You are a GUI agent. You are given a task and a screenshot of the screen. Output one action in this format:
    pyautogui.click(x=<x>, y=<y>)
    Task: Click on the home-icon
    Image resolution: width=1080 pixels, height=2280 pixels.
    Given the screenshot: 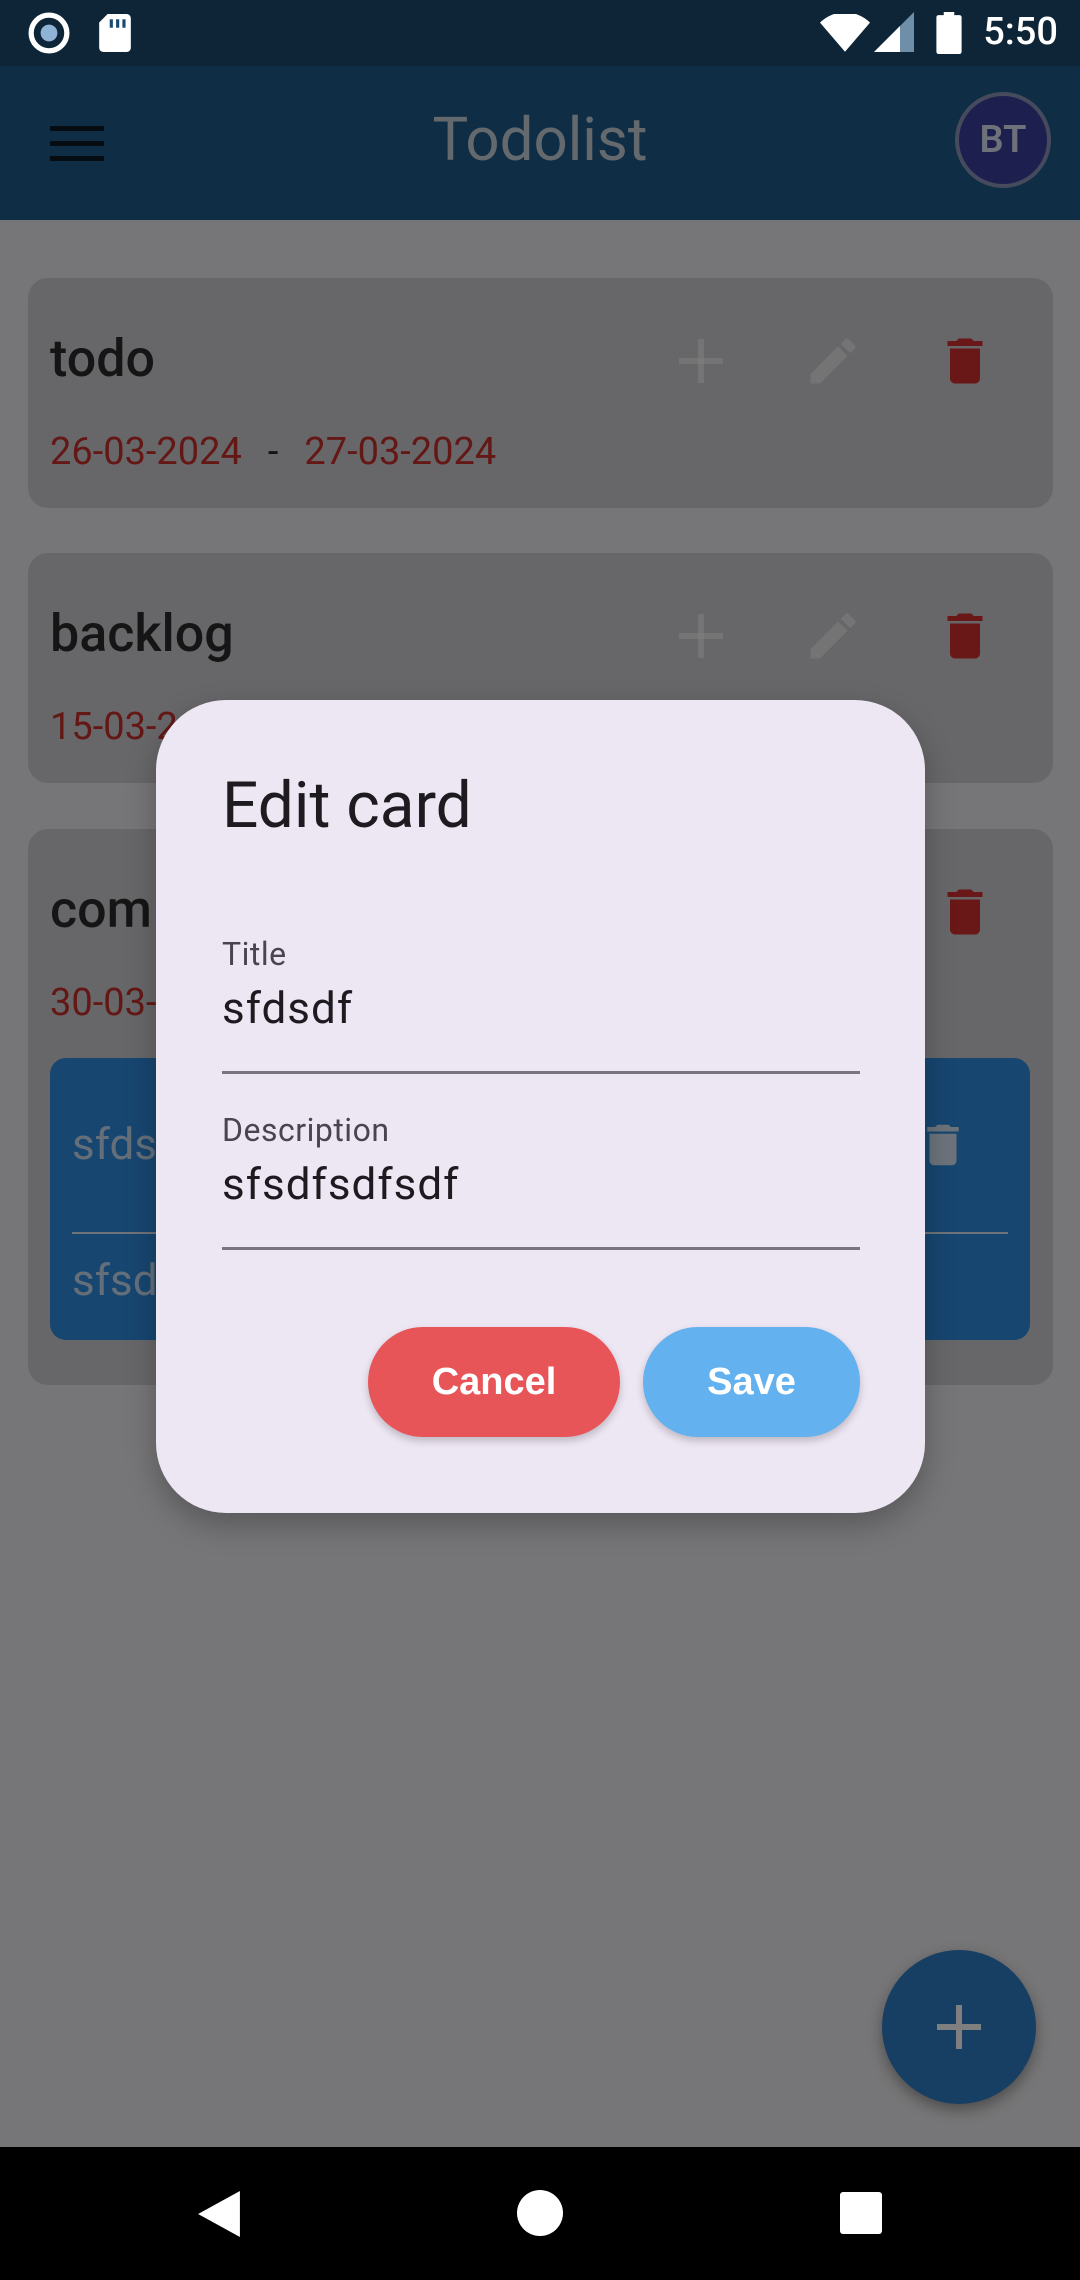 What is the action you would take?
    pyautogui.click(x=540, y=2213)
    